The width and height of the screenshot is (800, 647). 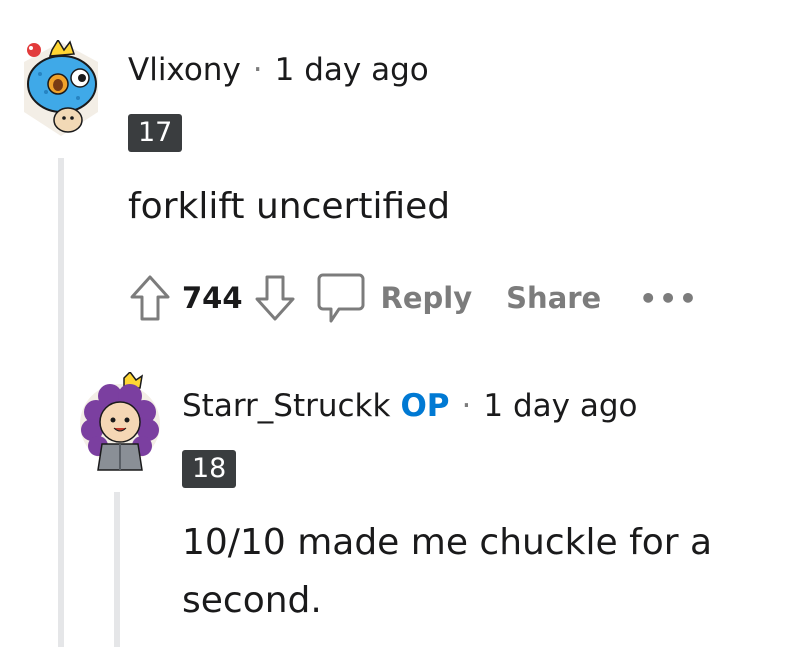 What do you see at coordinates (286, 406) in the screenshot?
I see `username-link: Starr_Struckk` at bounding box center [286, 406].